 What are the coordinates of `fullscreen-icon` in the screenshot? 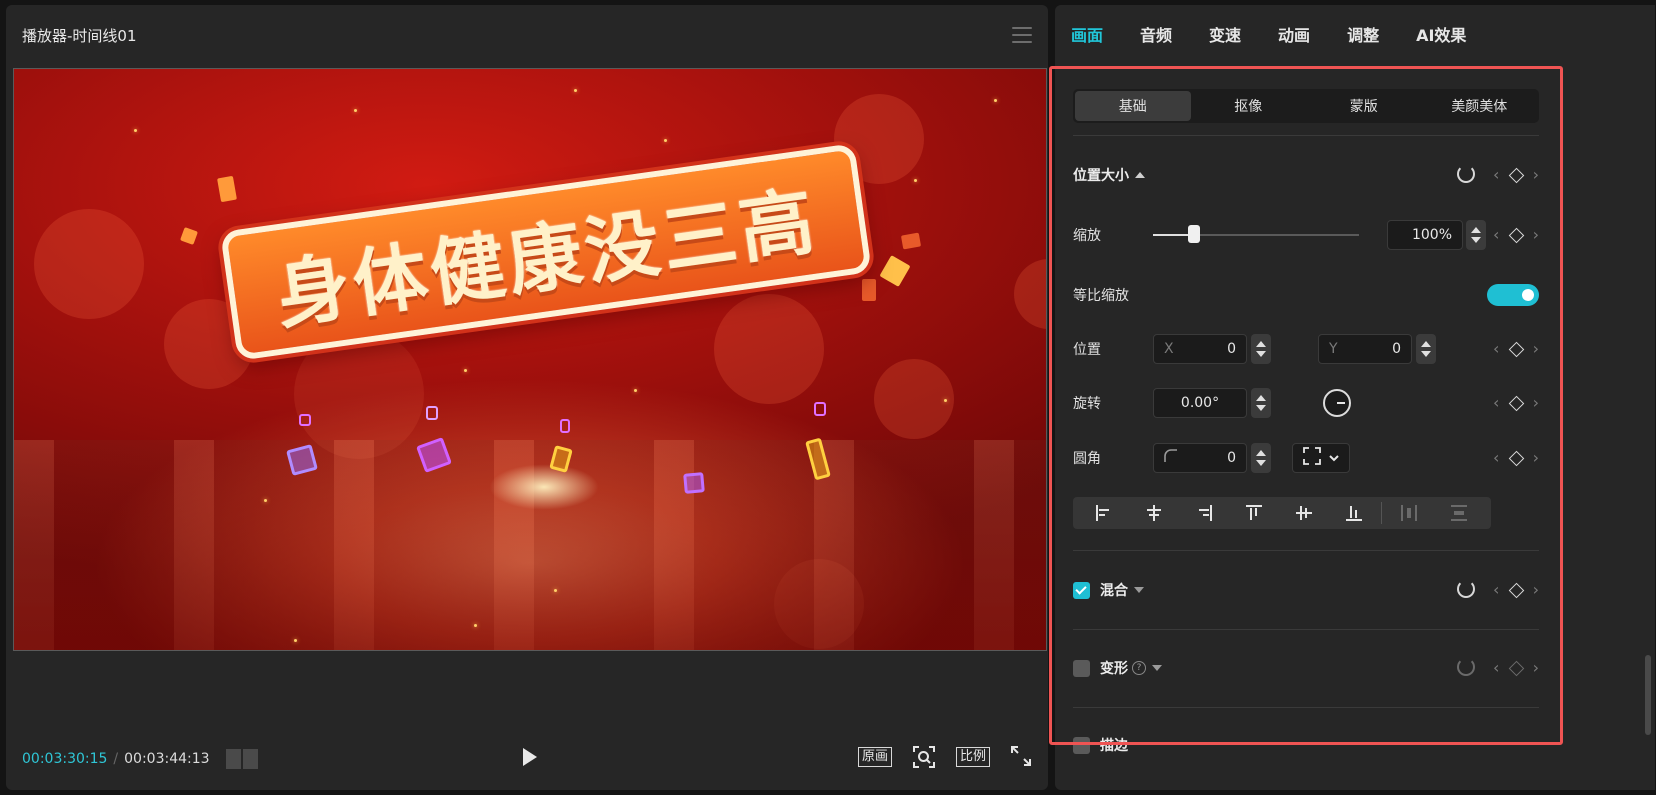 It's located at (1022, 757).